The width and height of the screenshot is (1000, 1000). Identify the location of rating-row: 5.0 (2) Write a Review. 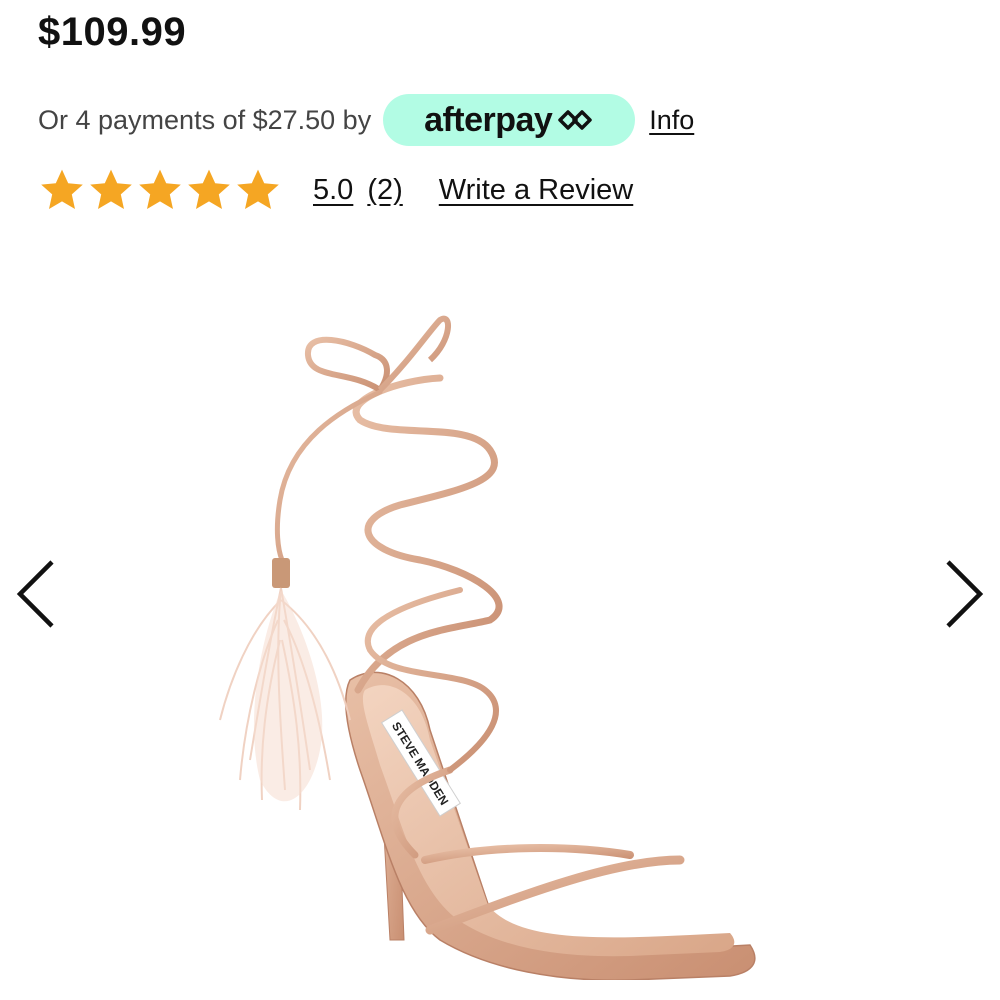
(335, 190).